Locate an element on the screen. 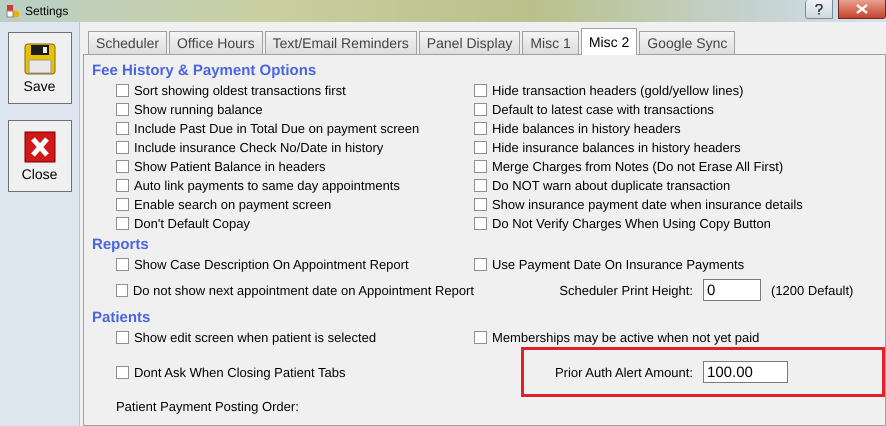 The image size is (886, 426). checkbox-label: Hide insurance balances in history headers is located at coordinates (616, 147).